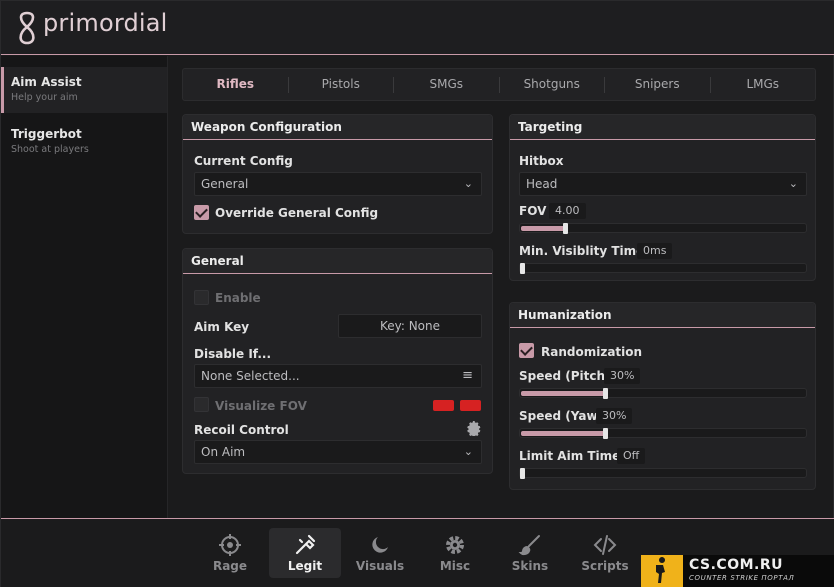 This screenshot has height=587, width=834. I want to click on current-config-label: Current Config, so click(243, 161).